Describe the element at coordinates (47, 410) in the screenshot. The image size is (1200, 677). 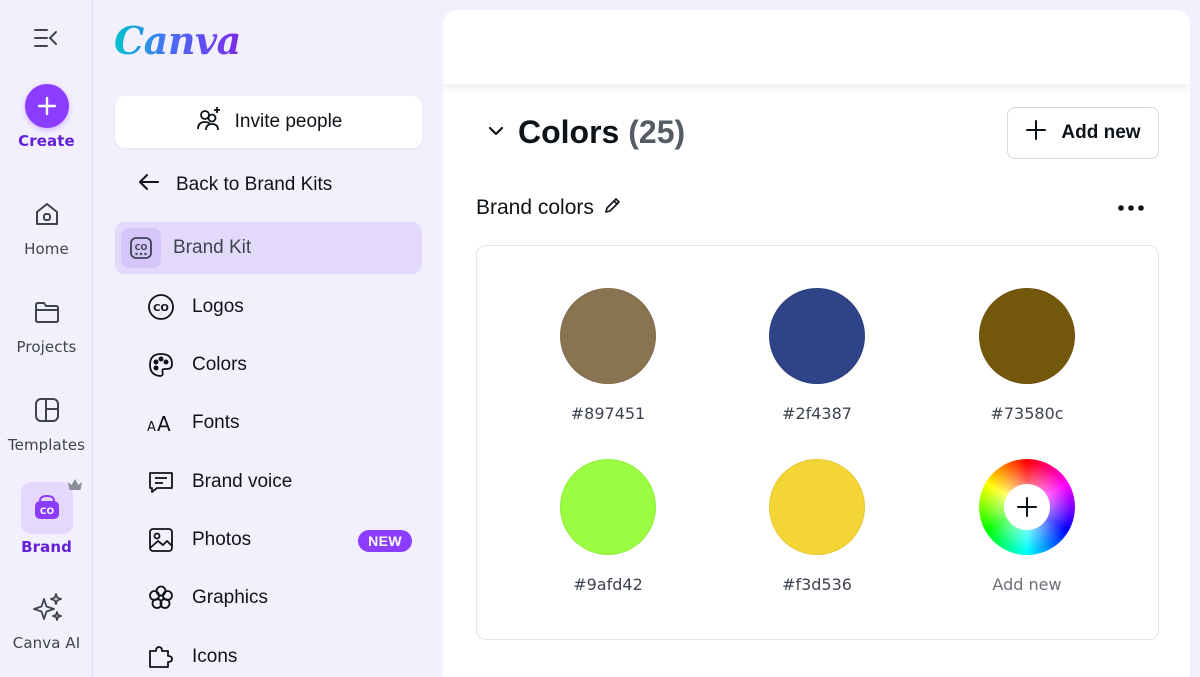
I see `templates-icon` at that location.